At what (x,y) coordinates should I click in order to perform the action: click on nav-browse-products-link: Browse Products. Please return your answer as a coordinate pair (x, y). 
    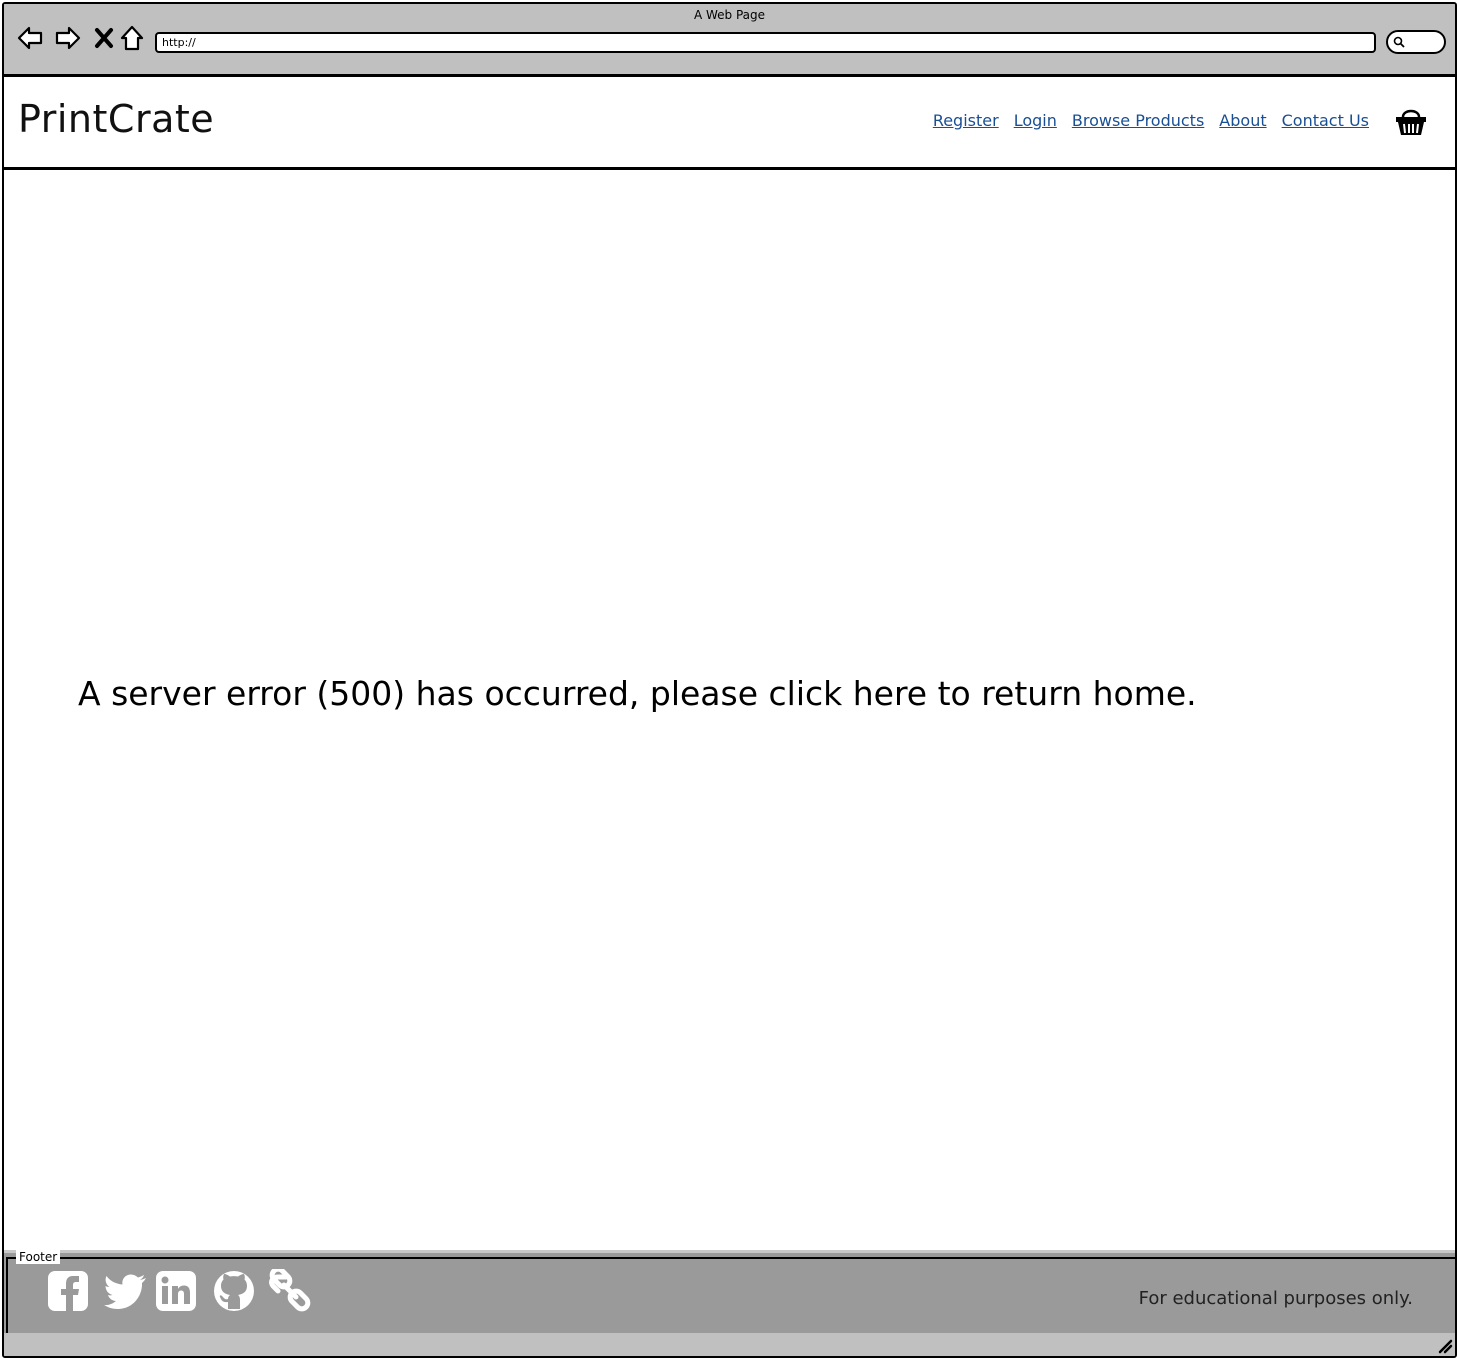
    Looking at the image, I should click on (1138, 120).